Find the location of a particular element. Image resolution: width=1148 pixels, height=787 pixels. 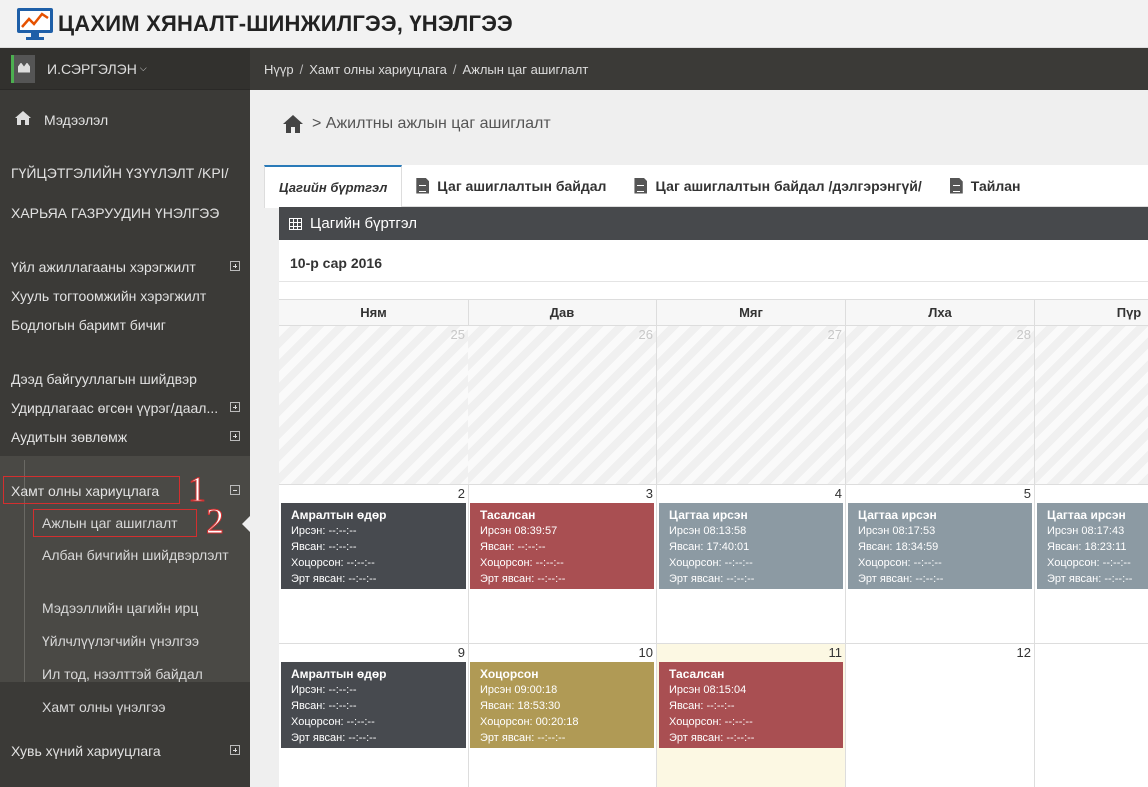

sidebar-item-label: Хувь хүний хариуцлага is located at coordinates (86, 751).